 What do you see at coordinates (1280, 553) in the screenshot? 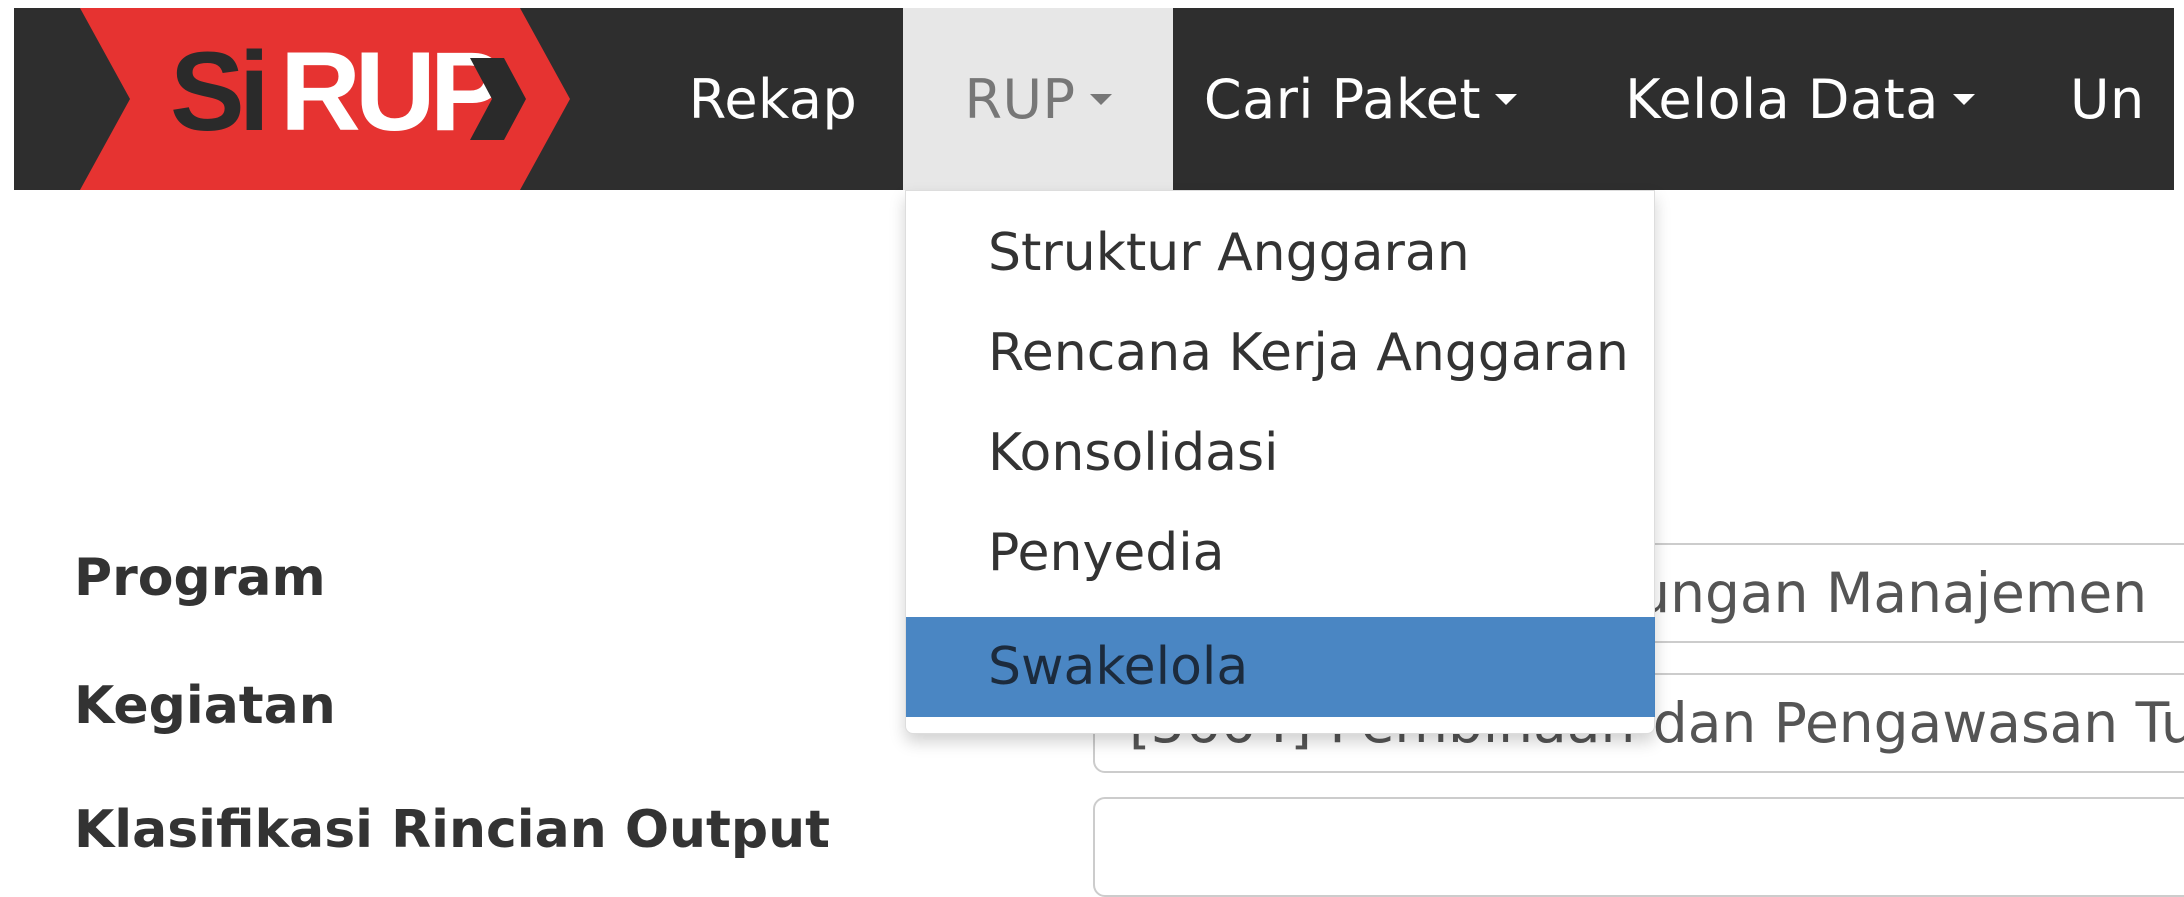
I see `menu-item-penyedia: Penyedia` at bounding box center [1280, 553].